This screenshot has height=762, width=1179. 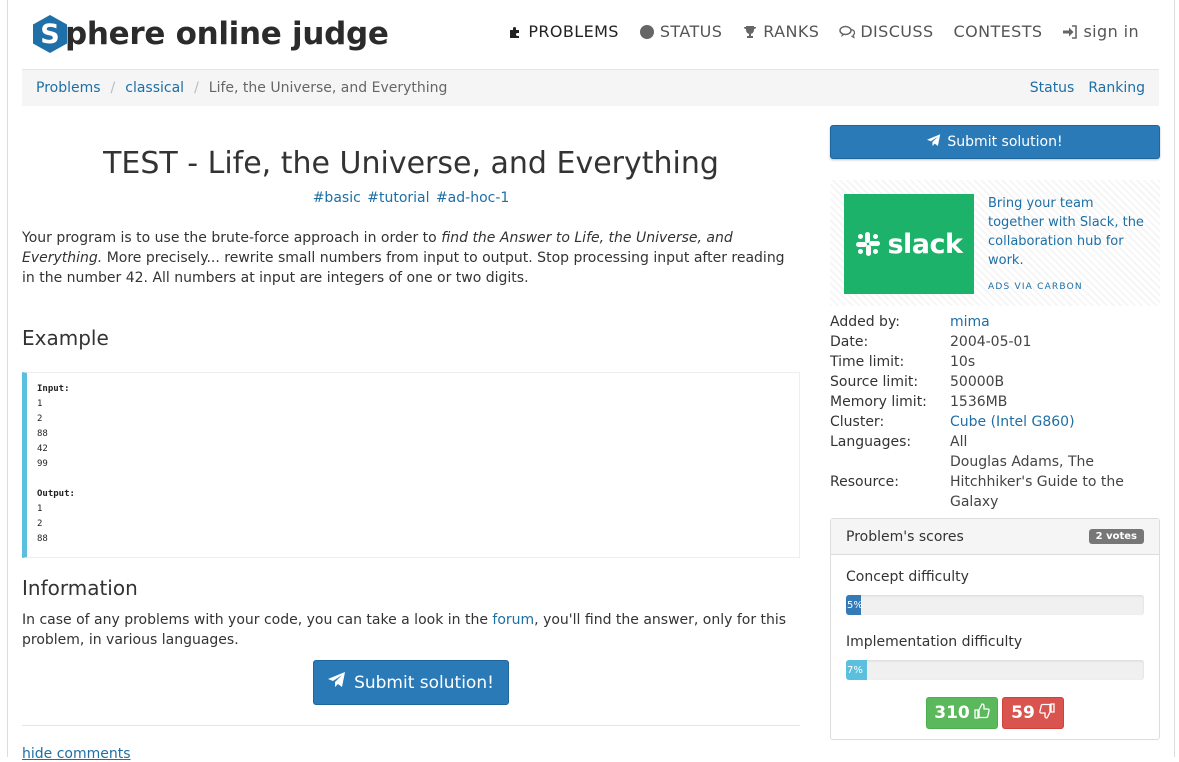 What do you see at coordinates (952, 713) in the screenshot?
I see `upvote-count: 310` at bounding box center [952, 713].